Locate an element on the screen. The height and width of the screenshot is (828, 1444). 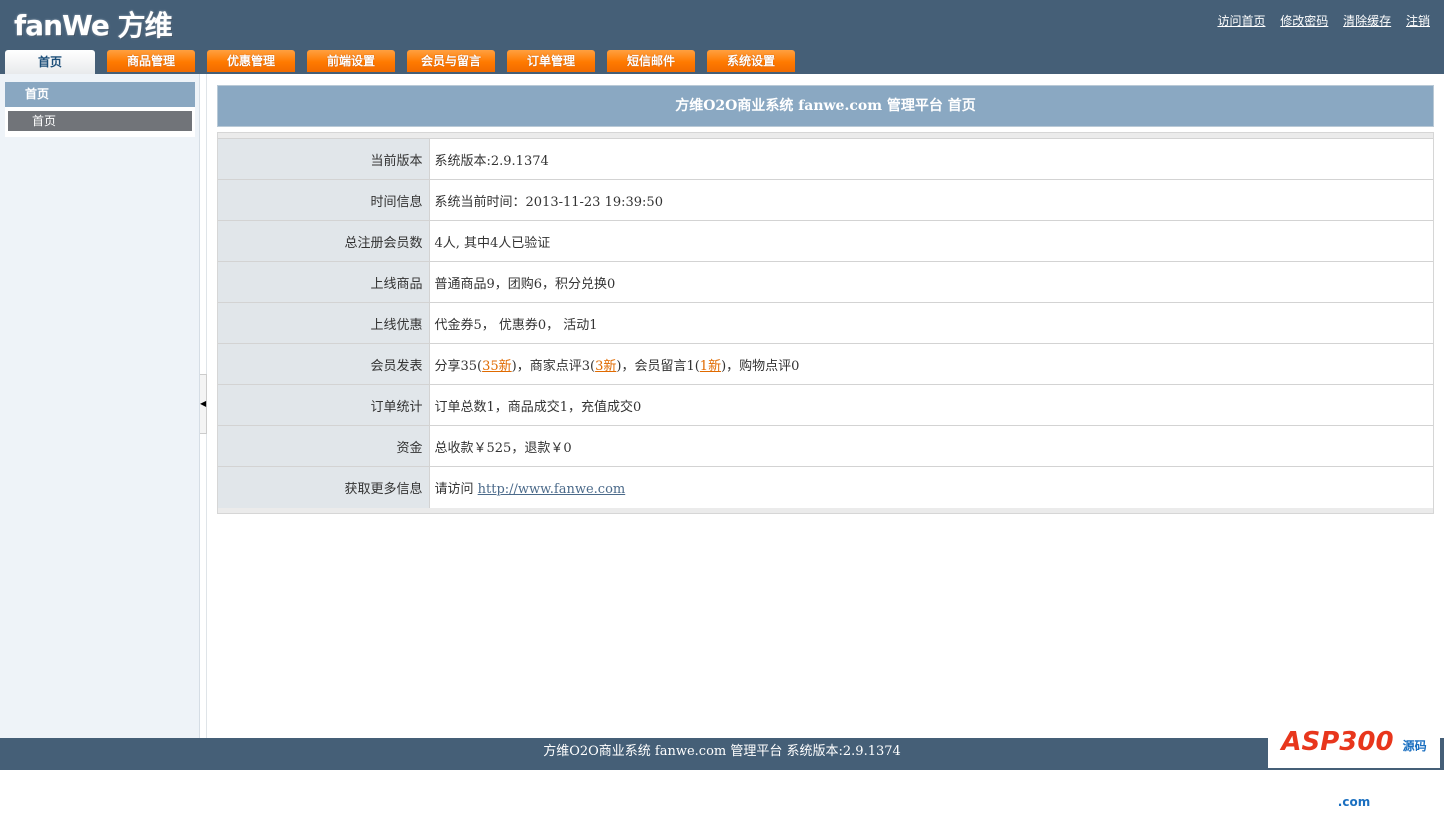
new-reviews-link: 3新 is located at coordinates (605, 366).